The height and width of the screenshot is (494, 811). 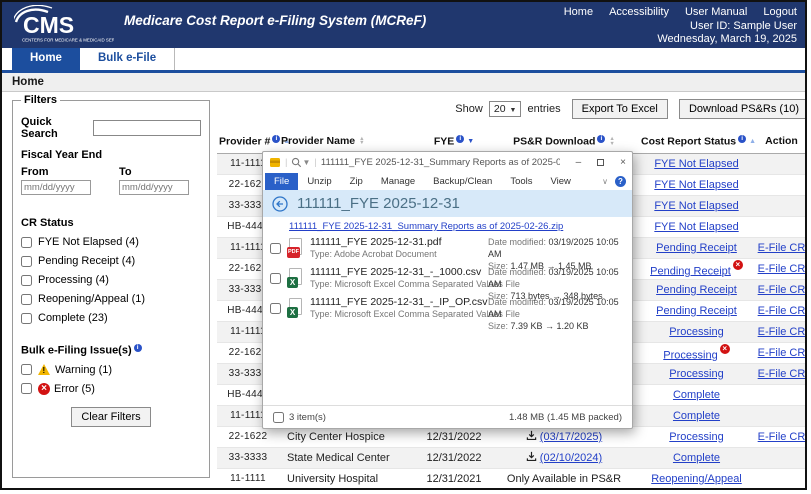 I want to click on clear-filters-button: Clear Filters, so click(x=111, y=416).